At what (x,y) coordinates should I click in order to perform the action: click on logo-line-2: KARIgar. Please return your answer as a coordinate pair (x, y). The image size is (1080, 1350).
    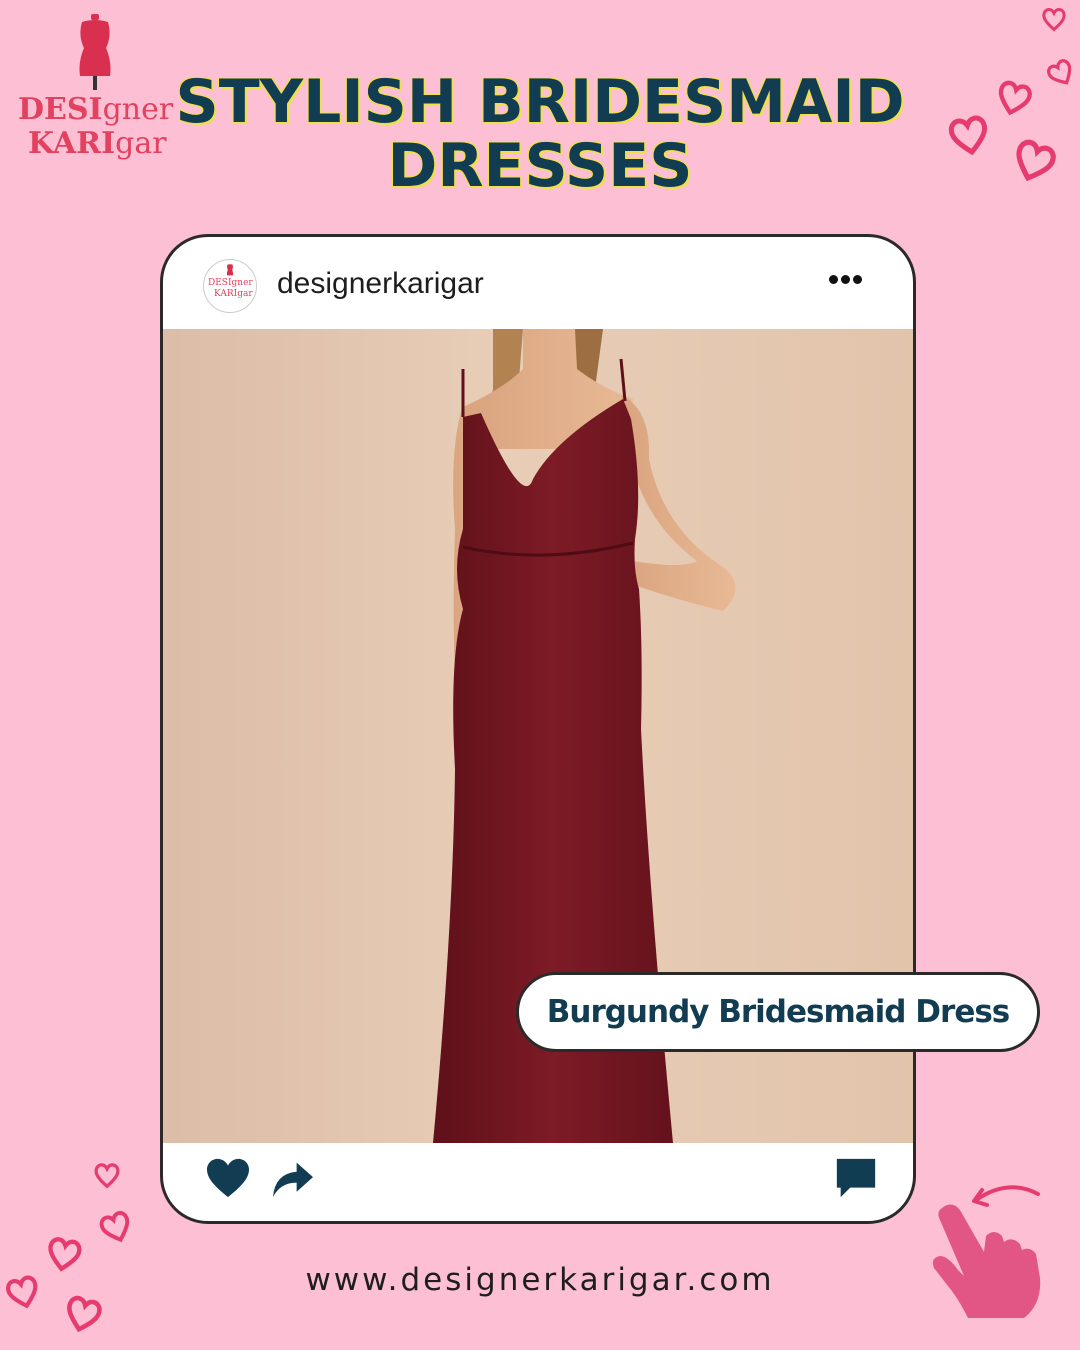
    Looking at the image, I should click on (97, 143).